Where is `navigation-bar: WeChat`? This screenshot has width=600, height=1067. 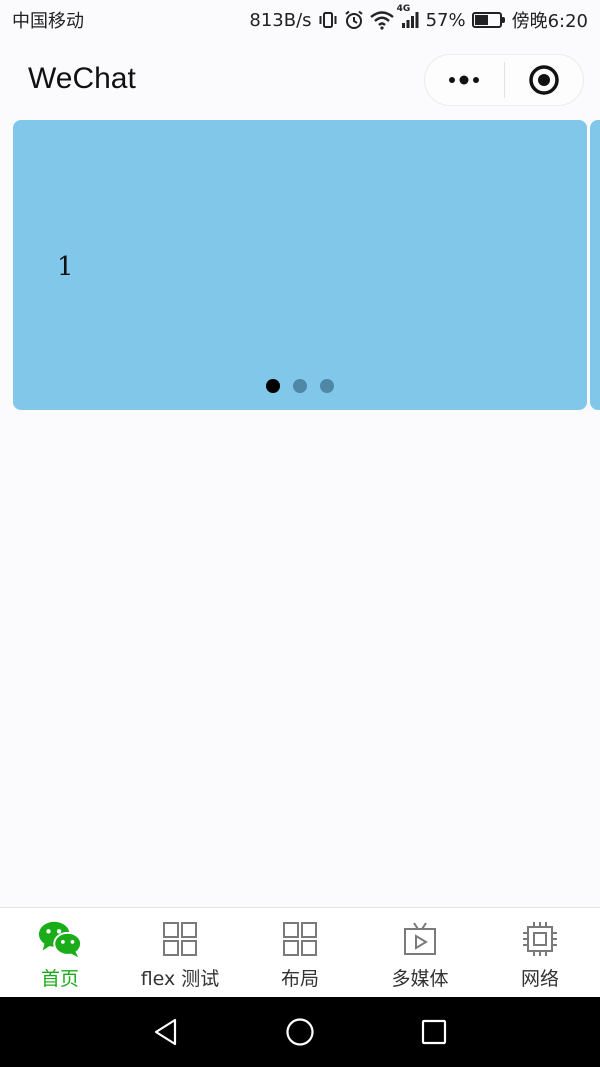 navigation-bar: WeChat is located at coordinates (300, 80).